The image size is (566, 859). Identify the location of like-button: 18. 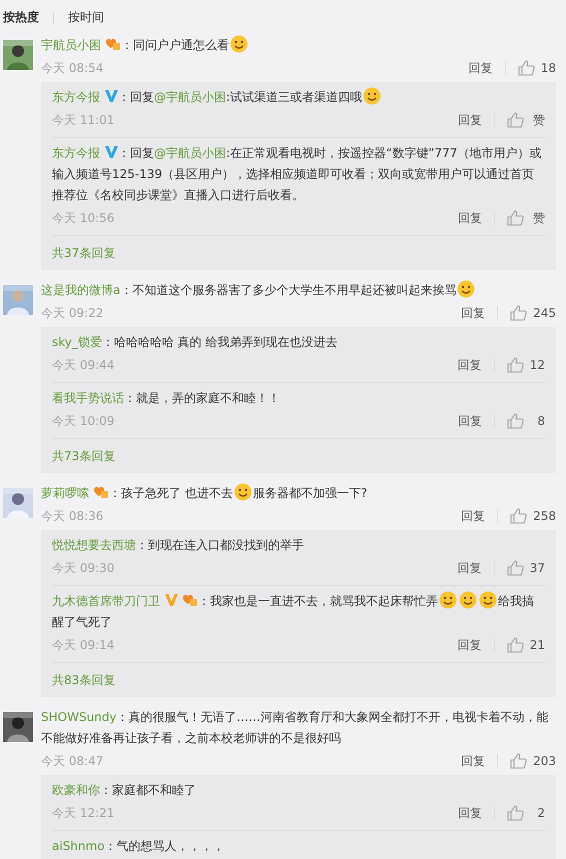
(537, 68).